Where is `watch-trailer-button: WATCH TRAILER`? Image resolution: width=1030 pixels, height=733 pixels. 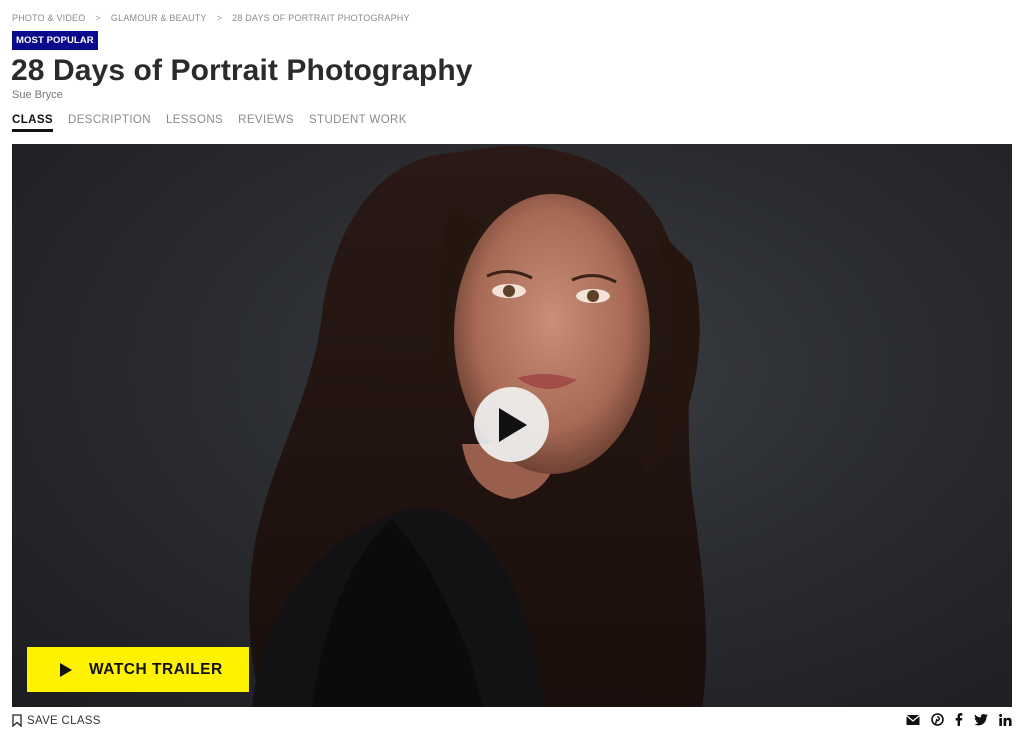 watch-trailer-button: WATCH TRAILER is located at coordinates (138, 669).